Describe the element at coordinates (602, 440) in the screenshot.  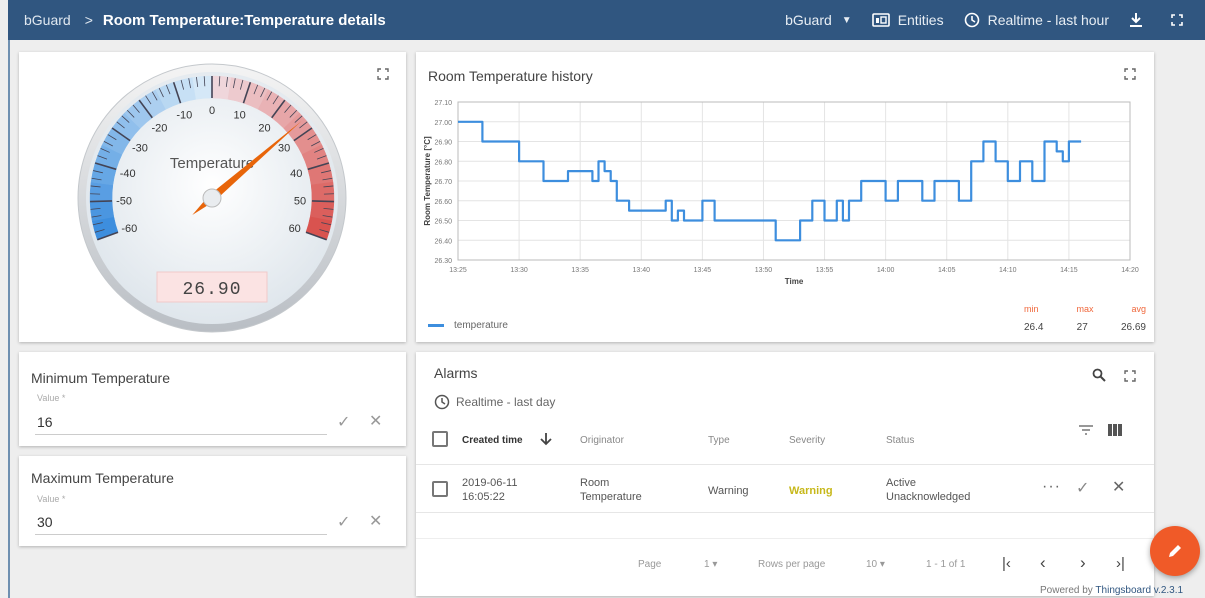
I see `column-header-originator: Originator` at that location.